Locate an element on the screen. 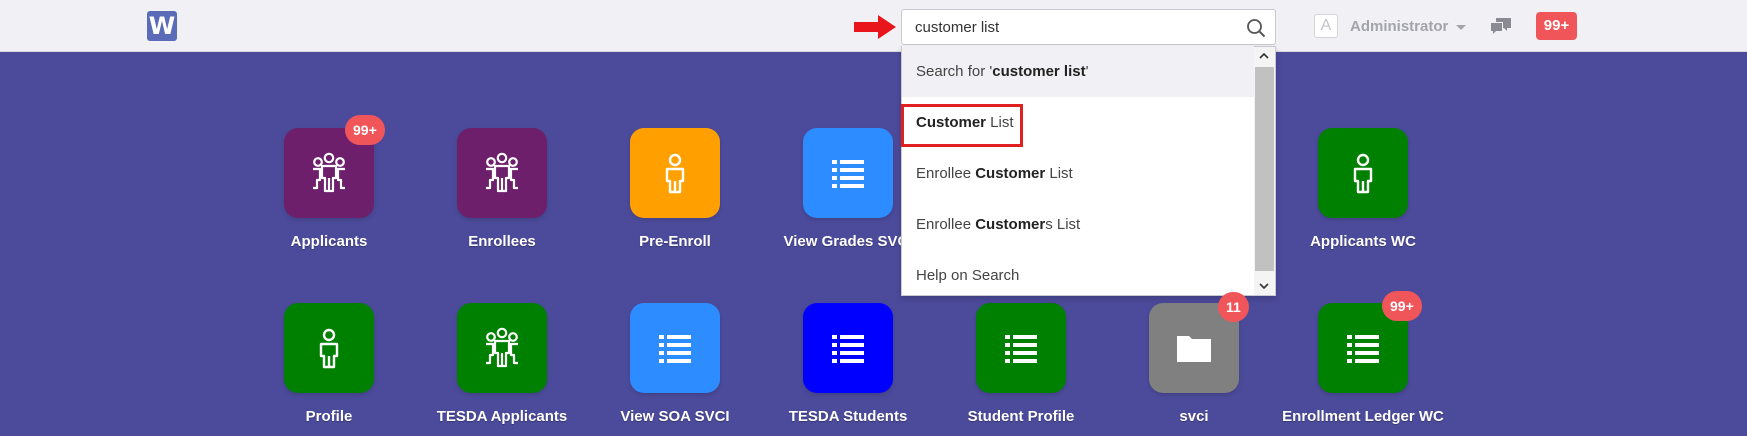 The image size is (1747, 436). app-tile: svci is located at coordinates (1194, 369).